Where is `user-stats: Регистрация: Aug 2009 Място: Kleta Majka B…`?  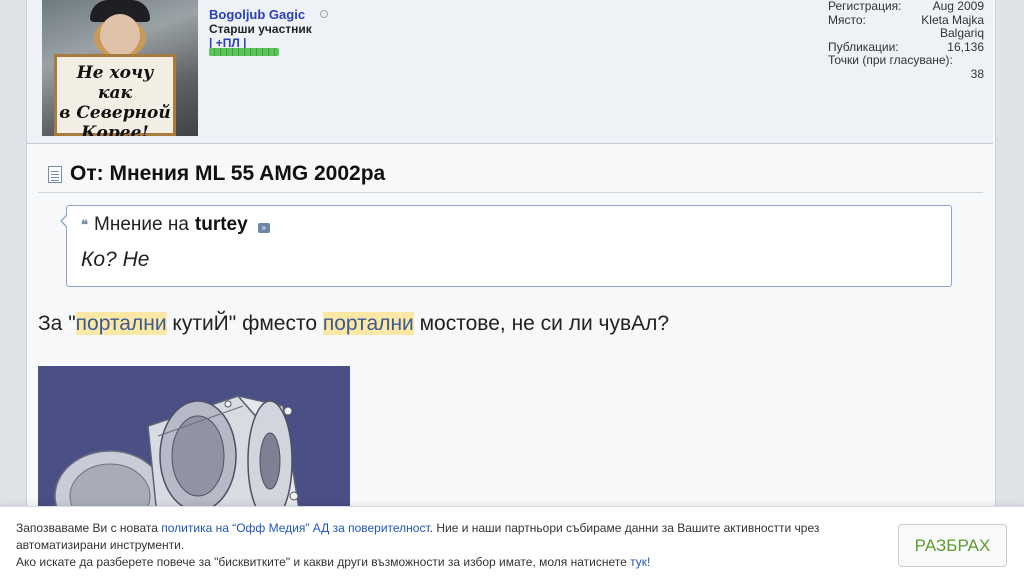 user-stats: Регистрация: Aug 2009 Място: Kleta Majka B… is located at coordinates (906, 40).